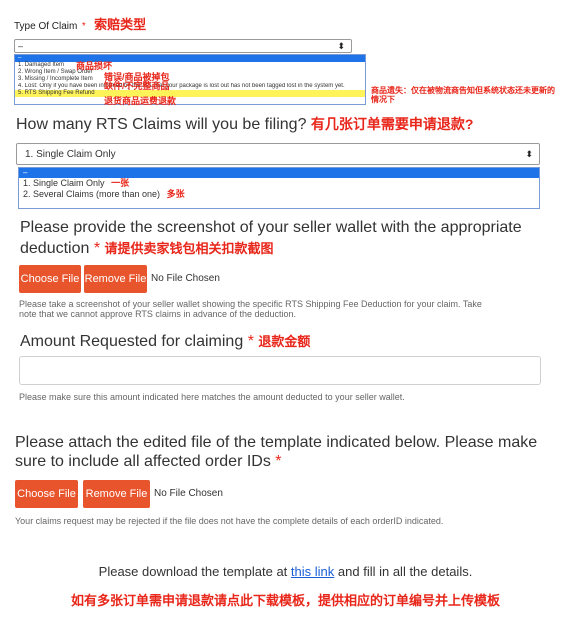  What do you see at coordinates (55, 248) in the screenshot?
I see `wallet-question-line2: deduction` at bounding box center [55, 248].